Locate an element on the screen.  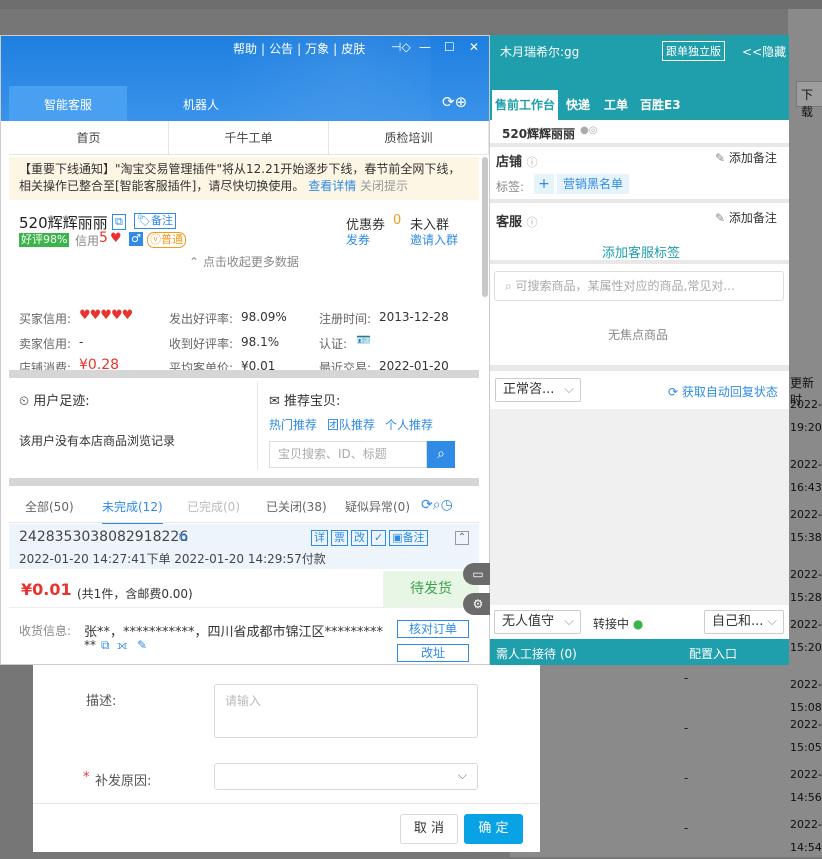
transfer-label: 转接中 is located at coordinates (611, 624).